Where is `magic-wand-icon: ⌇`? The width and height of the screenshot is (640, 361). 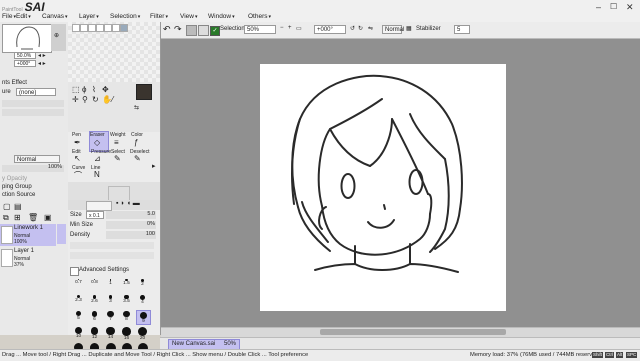
magic-wand-icon: ⌇ is located at coordinates (94, 89).